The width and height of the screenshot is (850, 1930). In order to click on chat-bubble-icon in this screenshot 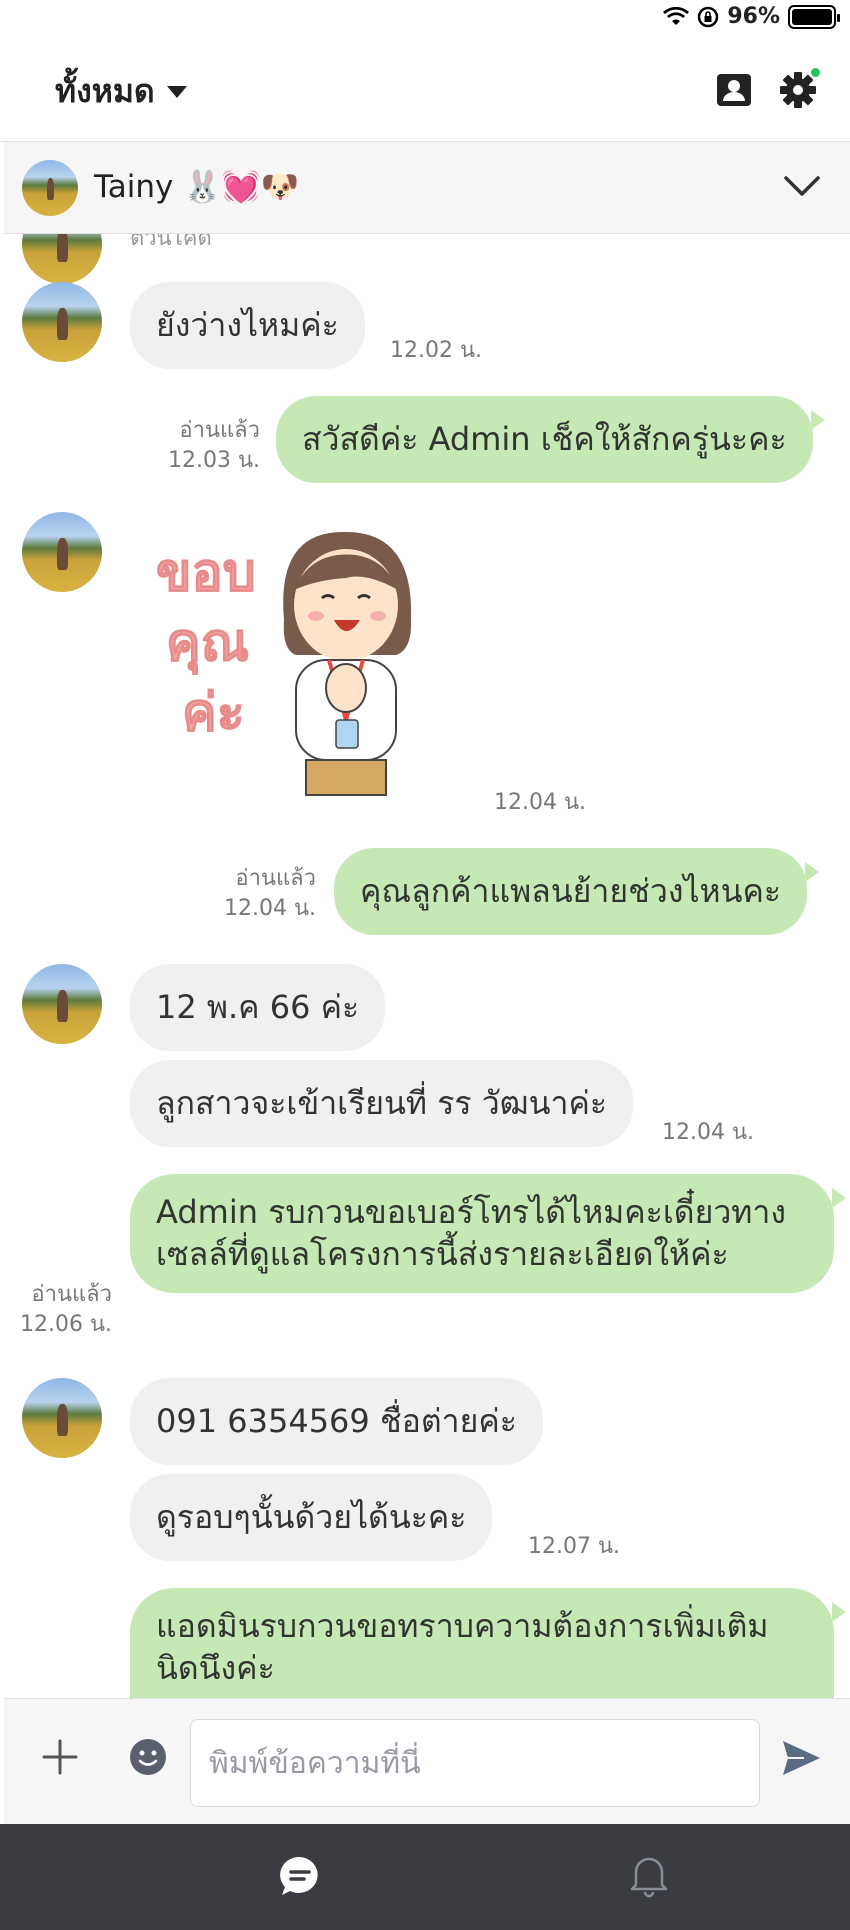, I will do `click(300, 1876)`.